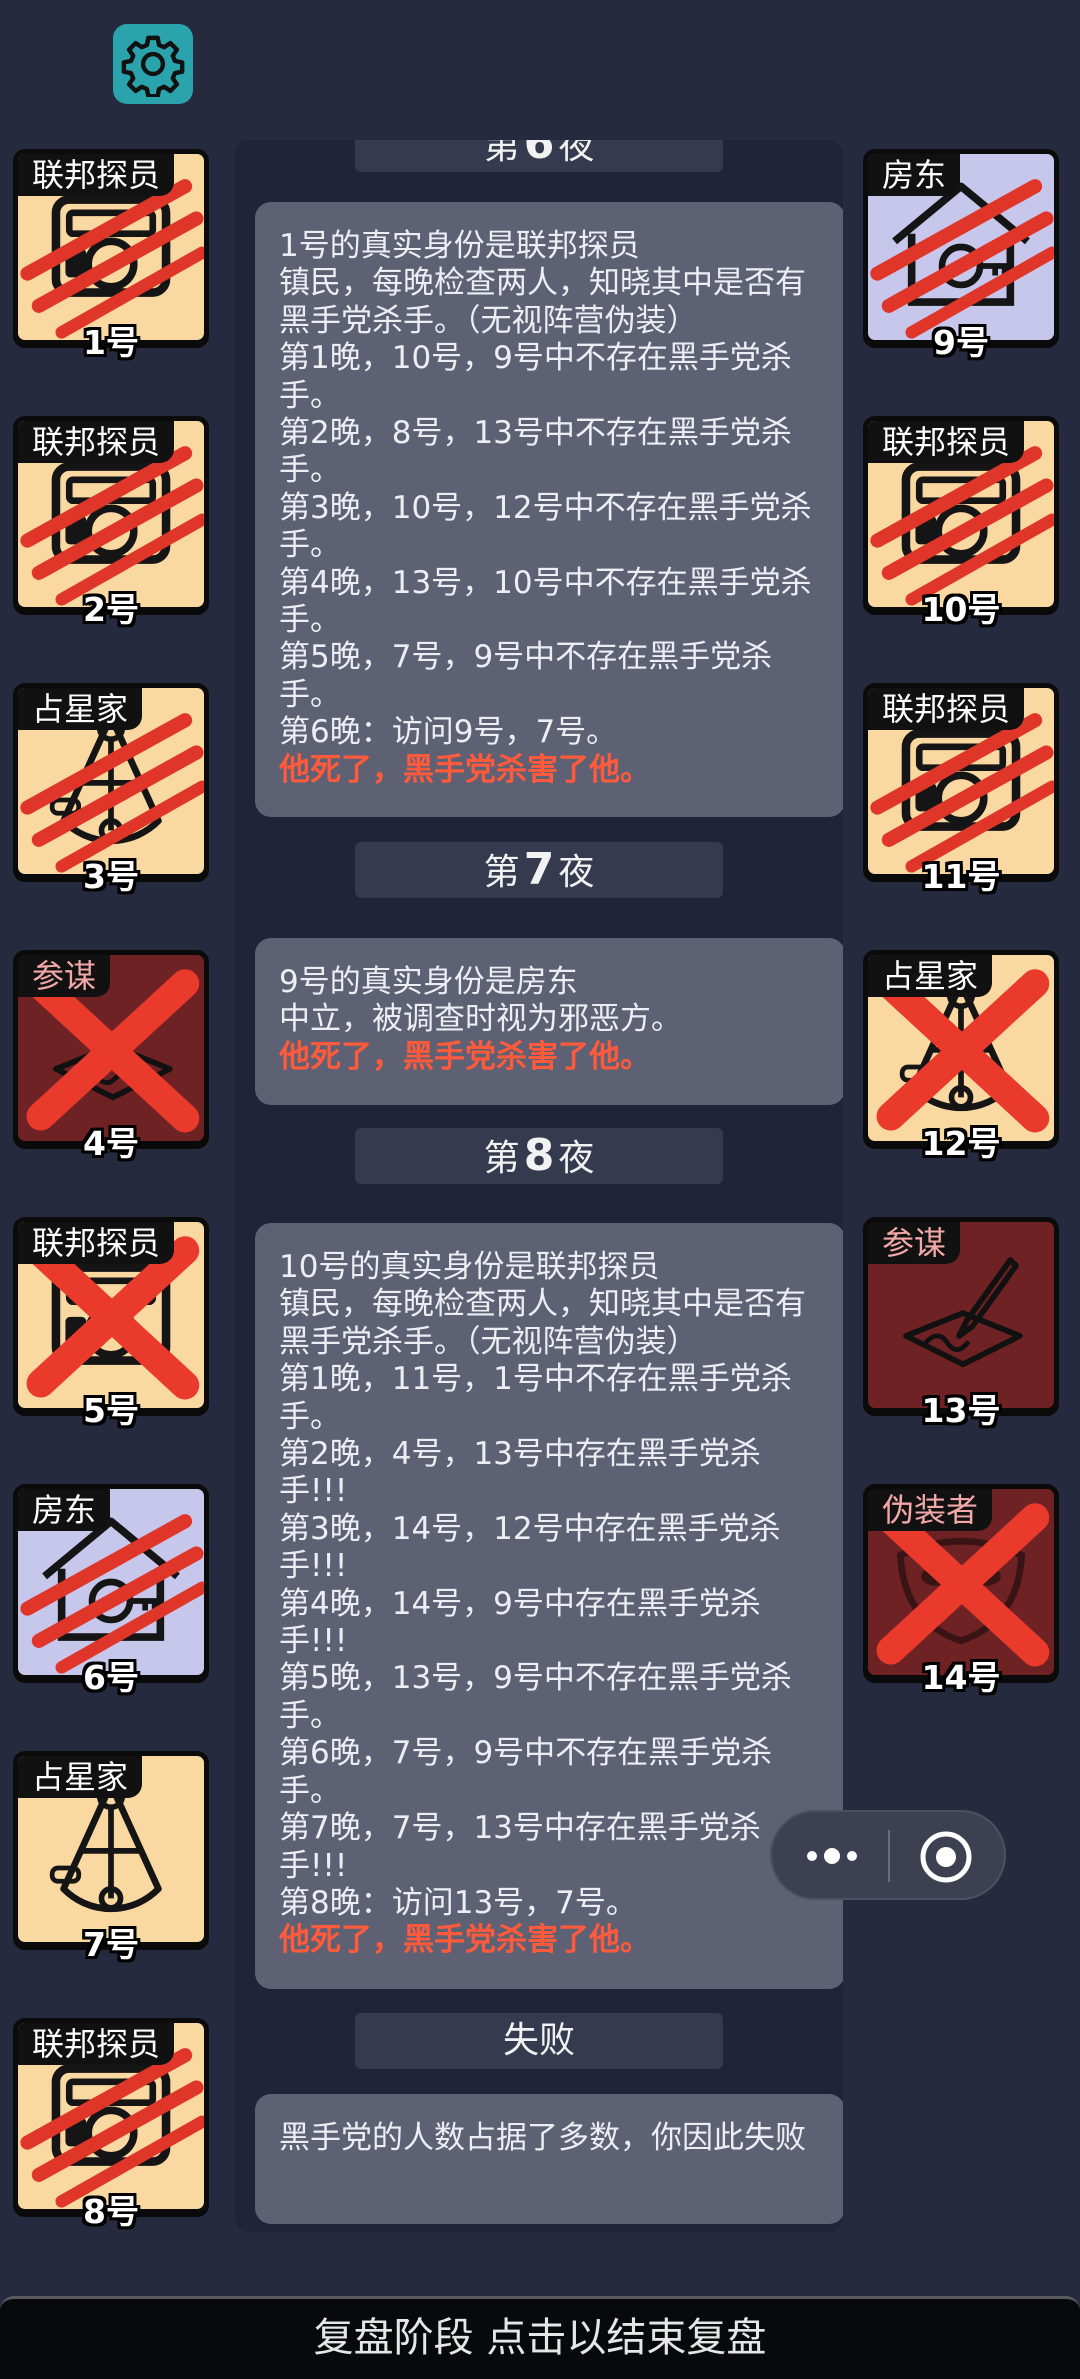 This screenshot has width=1080, height=2379. Describe the element at coordinates (106, 1321) in the screenshot. I see `player-card-5号: 联邦探员 5号` at that location.